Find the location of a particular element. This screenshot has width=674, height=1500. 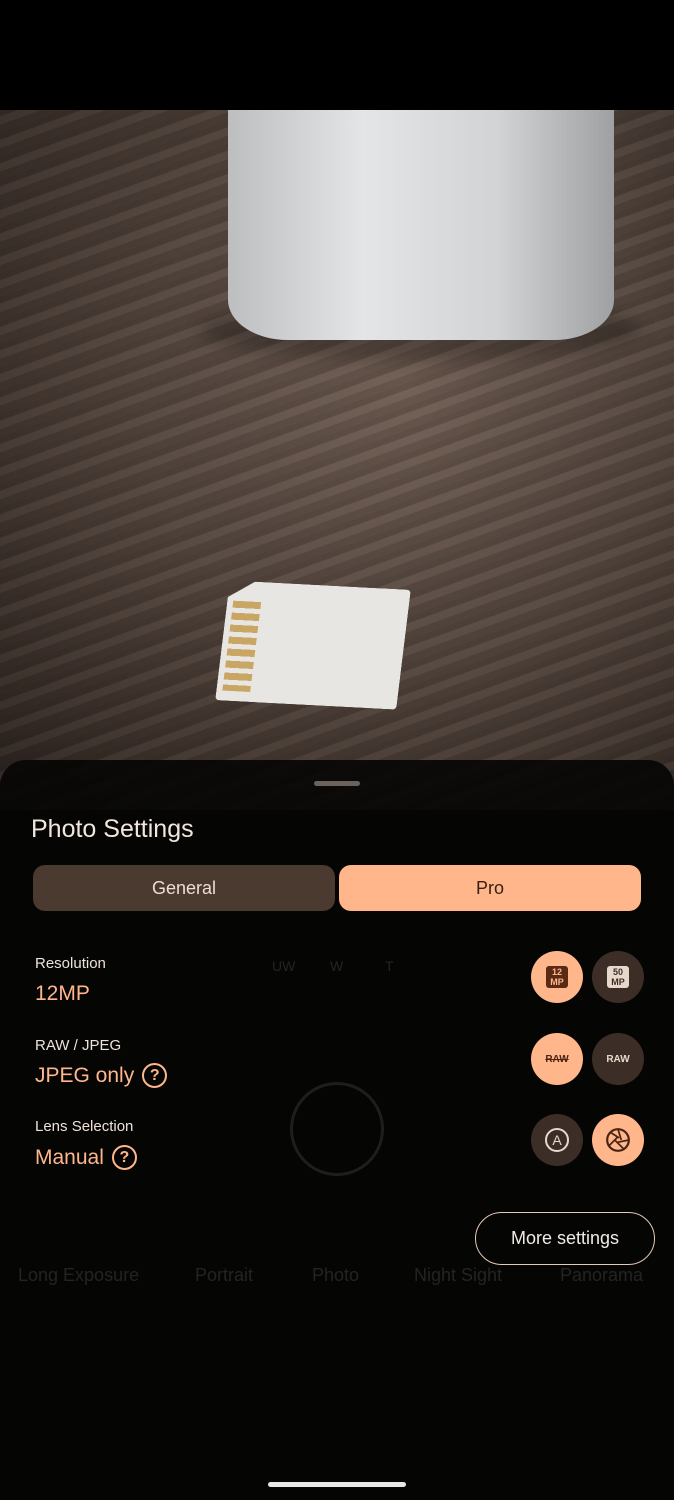

12mp-icon: 12 MP is located at coordinates (557, 977).